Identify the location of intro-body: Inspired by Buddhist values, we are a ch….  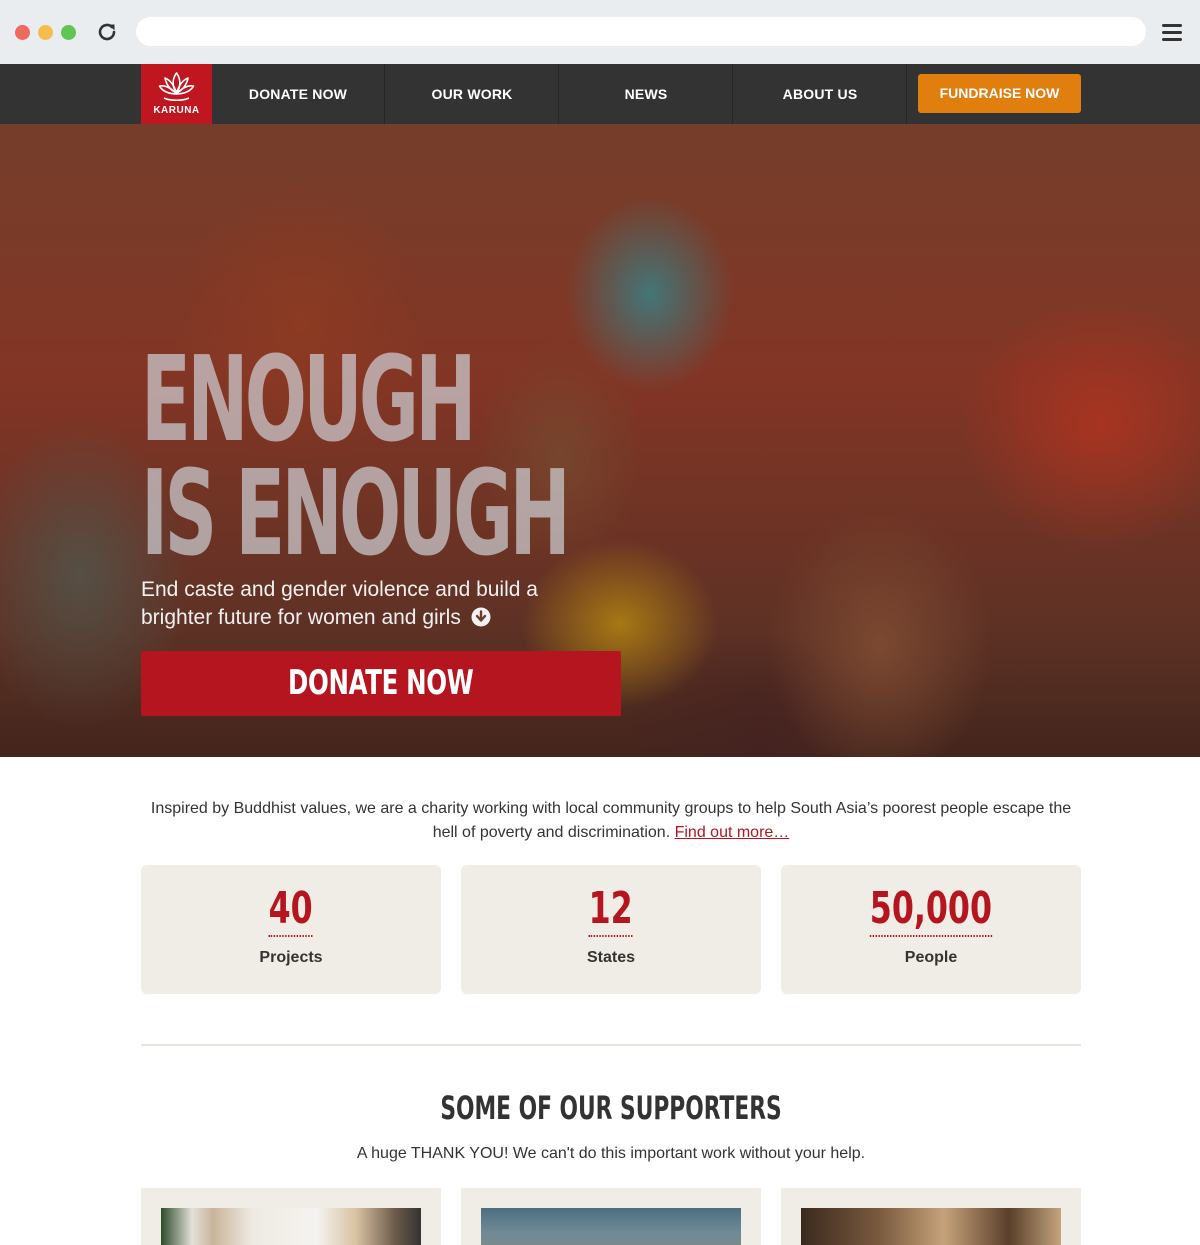
(611, 820).